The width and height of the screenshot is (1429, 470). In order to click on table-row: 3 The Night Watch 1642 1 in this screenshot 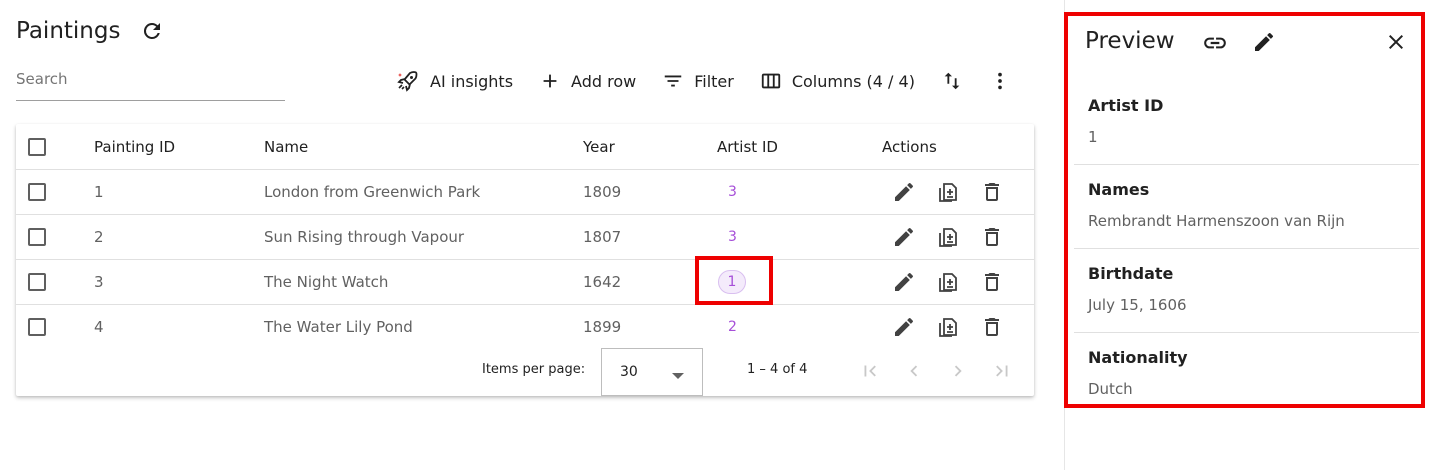, I will do `click(525, 282)`.